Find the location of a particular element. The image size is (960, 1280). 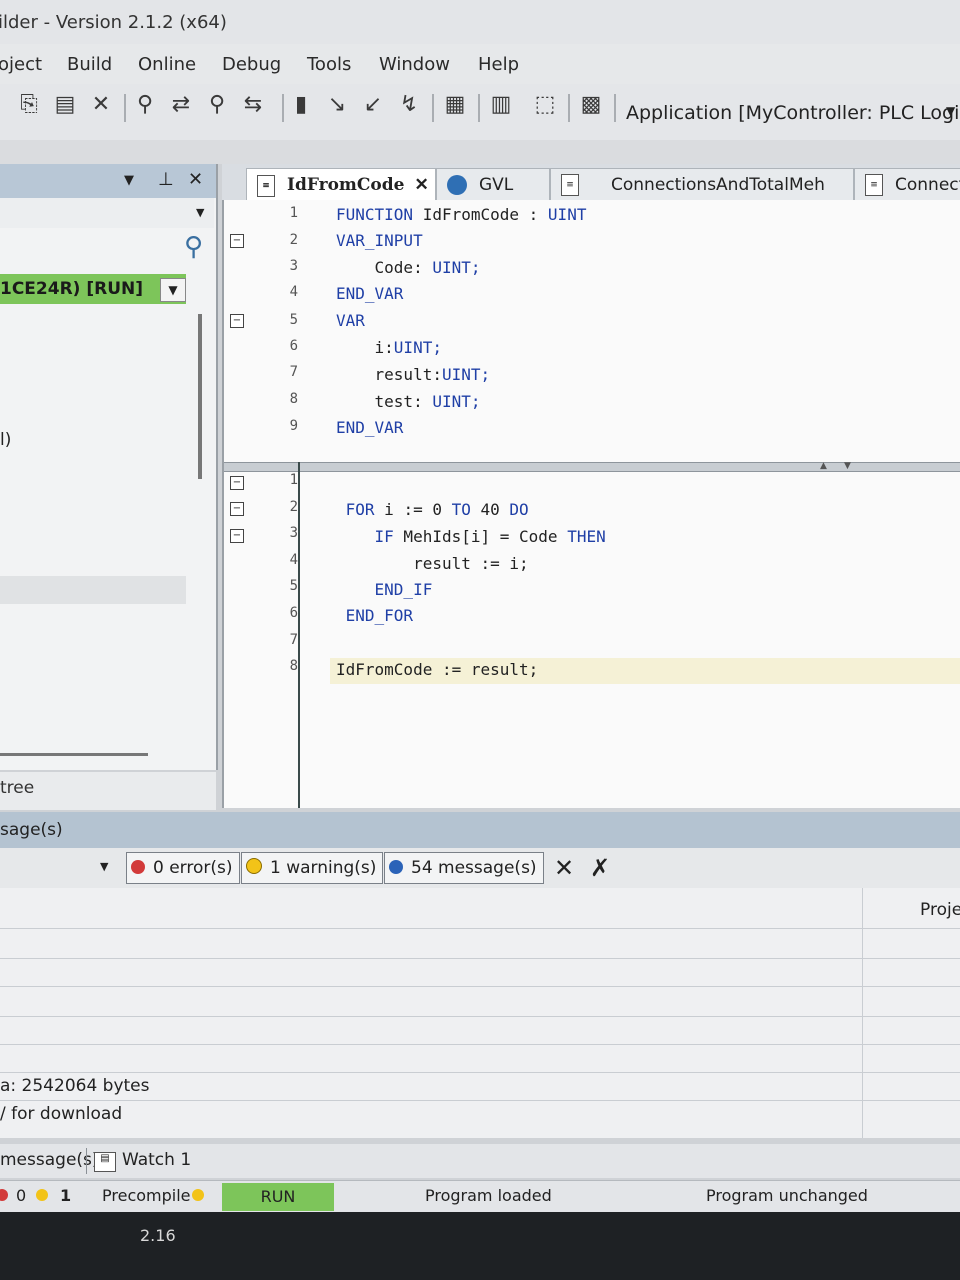

paste-icon: ▤ is located at coordinates (65, 105).